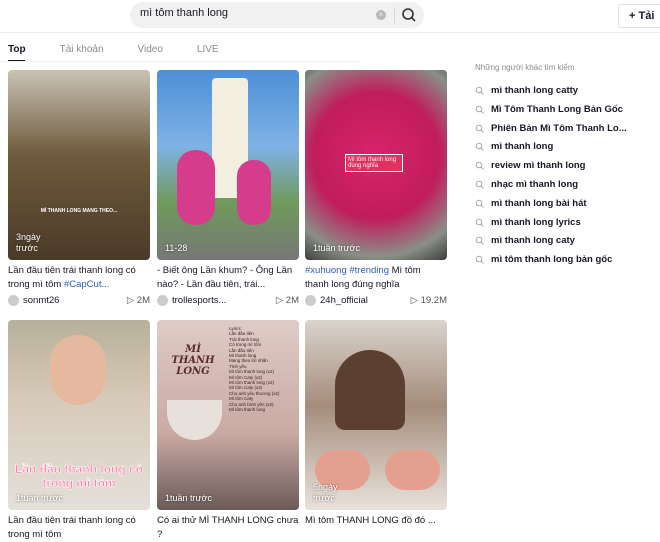 The image size is (660, 542). I want to click on video-thumbnail: Mì tôm thanh long đúng nghĩa 1tuần trước, so click(376, 165).